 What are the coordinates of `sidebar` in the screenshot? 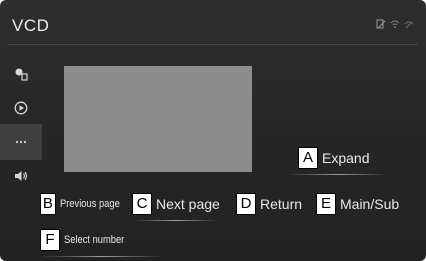 It's located at (21, 131).